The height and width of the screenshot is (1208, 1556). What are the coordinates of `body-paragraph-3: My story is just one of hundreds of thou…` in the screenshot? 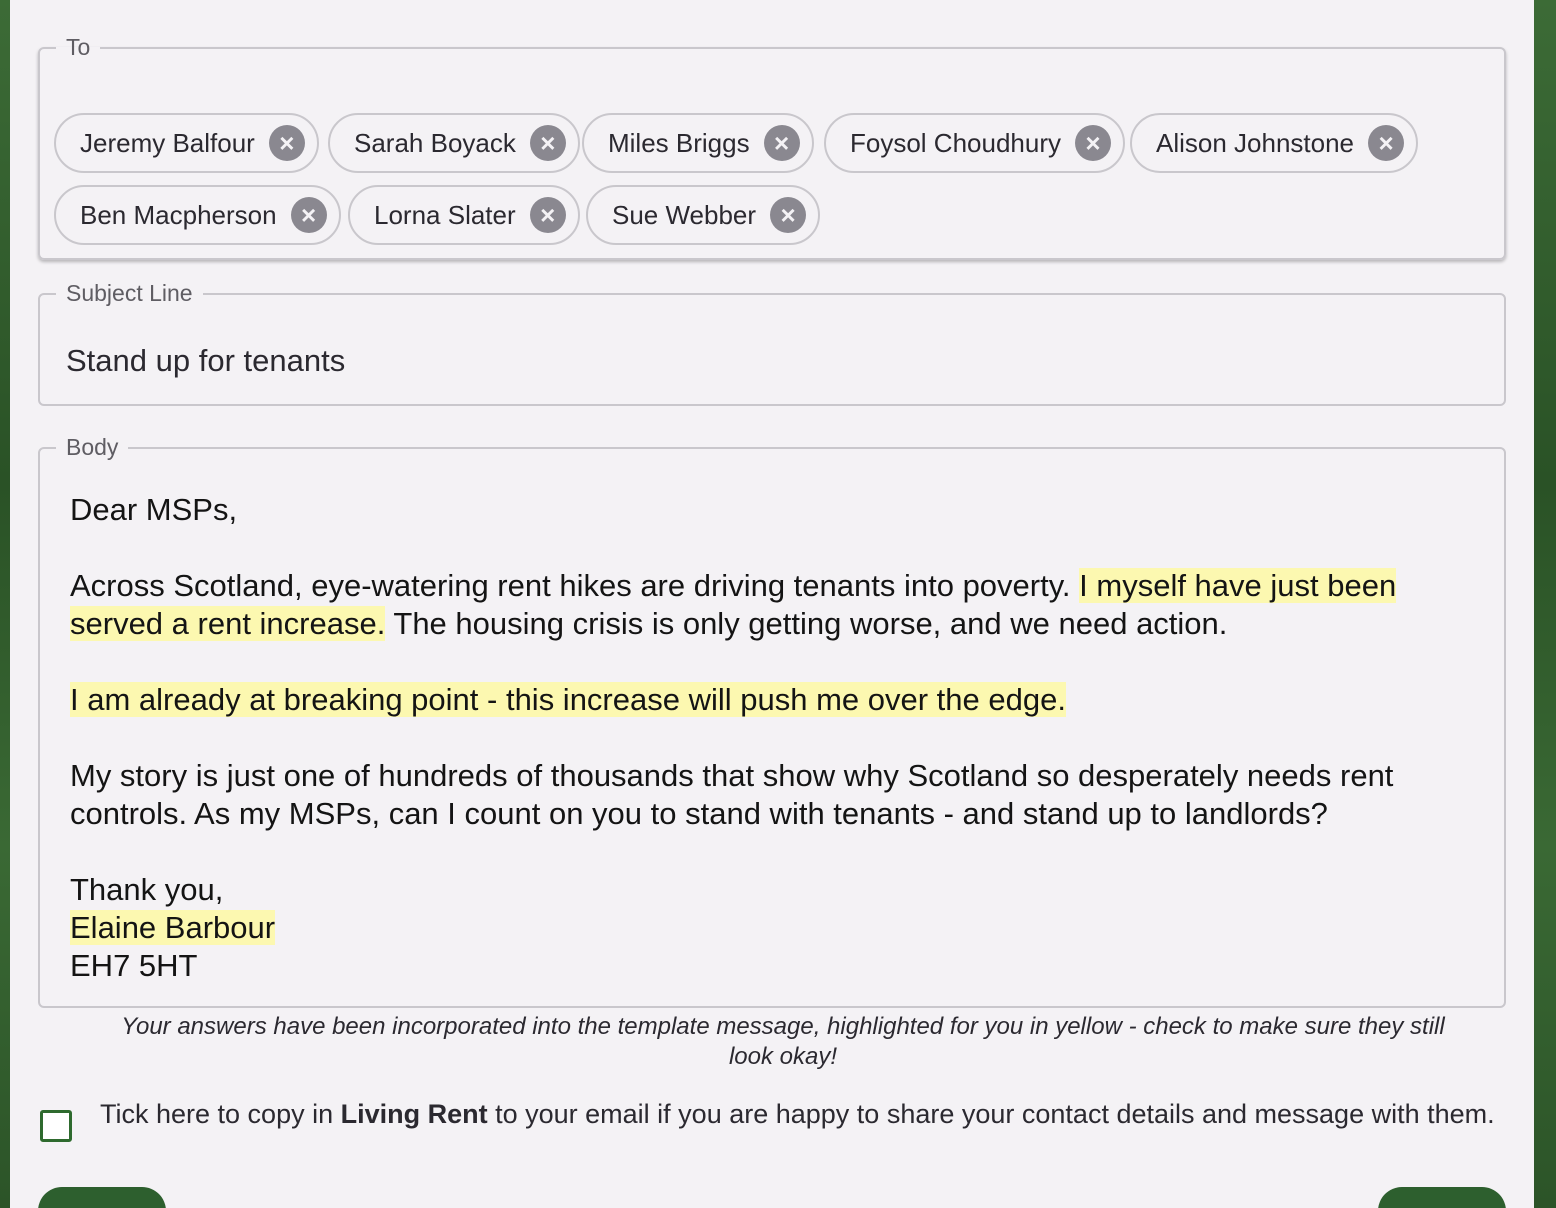 It's located at (732, 794).